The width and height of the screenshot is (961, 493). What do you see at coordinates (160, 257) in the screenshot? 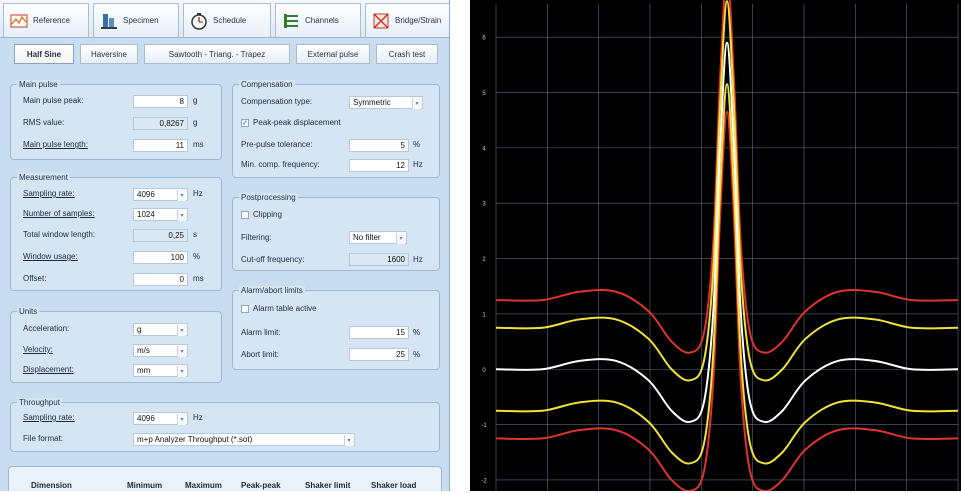
I see `window-usage-input: 100` at bounding box center [160, 257].